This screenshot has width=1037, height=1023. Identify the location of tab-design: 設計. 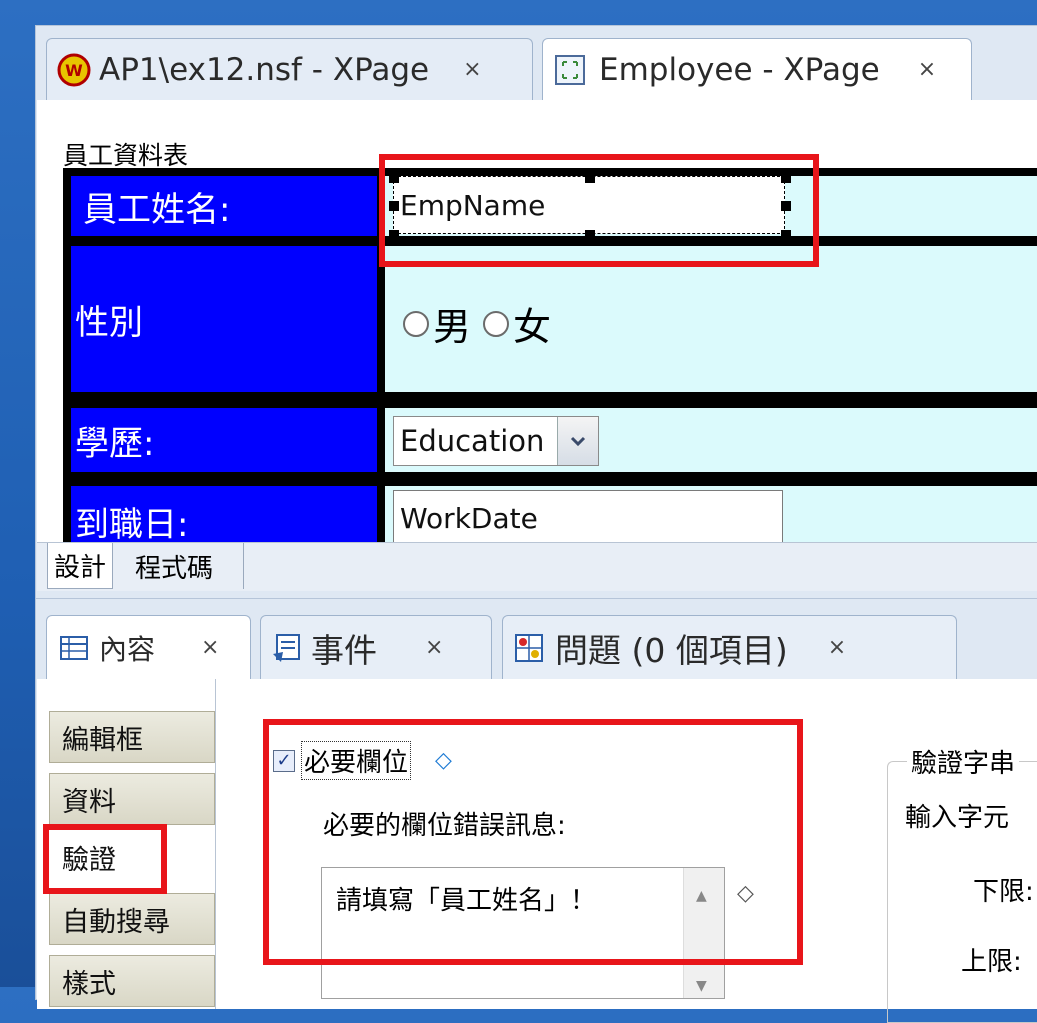
(80, 566).